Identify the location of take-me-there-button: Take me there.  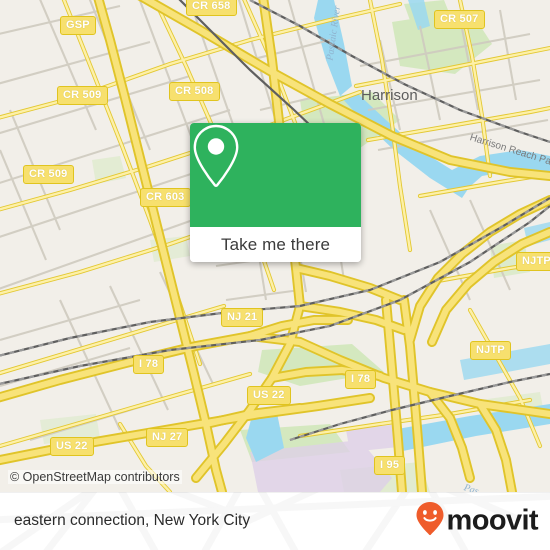
(275, 244).